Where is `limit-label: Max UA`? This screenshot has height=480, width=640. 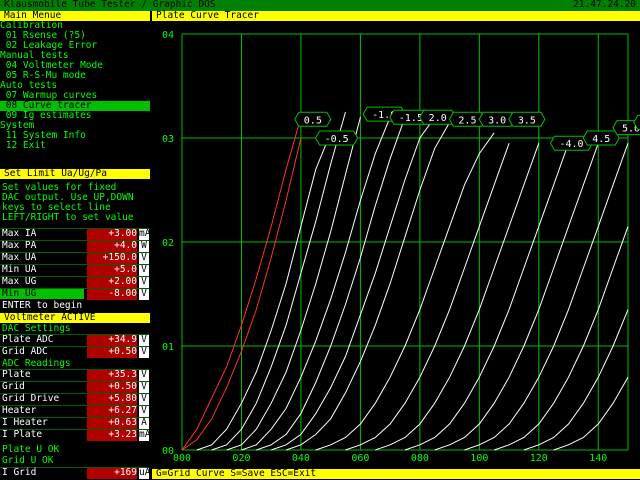
limit-label: Max UA is located at coordinates (19, 257).